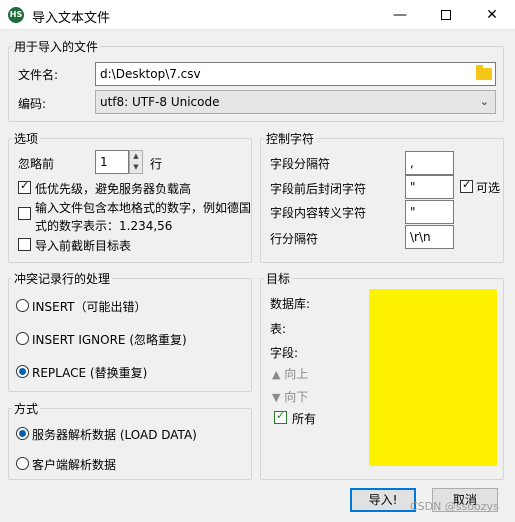  Describe the element at coordinates (278, 329) in the screenshot. I see `table-label: 表:` at that location.